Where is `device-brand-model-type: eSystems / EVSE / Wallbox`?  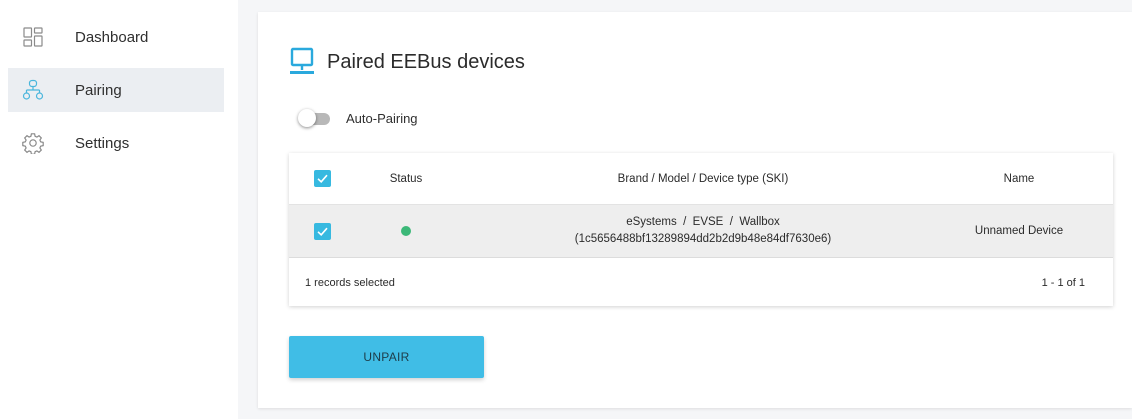
device-brand-model-type: eSystems / EVSE / Wallbox is located at coordinates (703, 222).